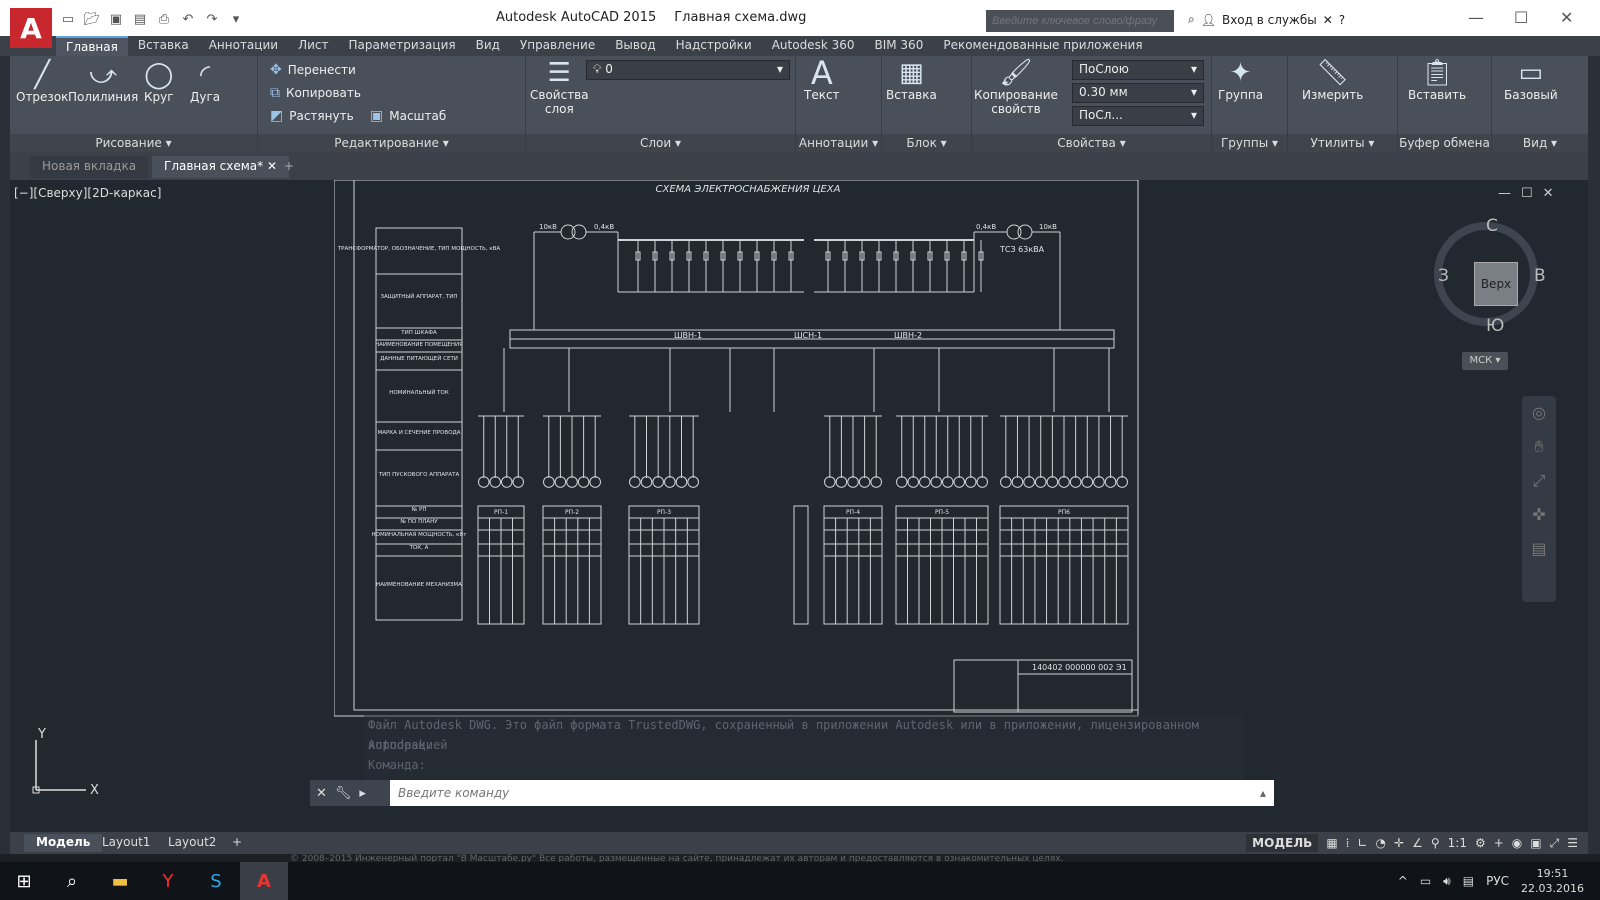  I want to click on block-panel-title: Блок ▾, so click(926, 143).